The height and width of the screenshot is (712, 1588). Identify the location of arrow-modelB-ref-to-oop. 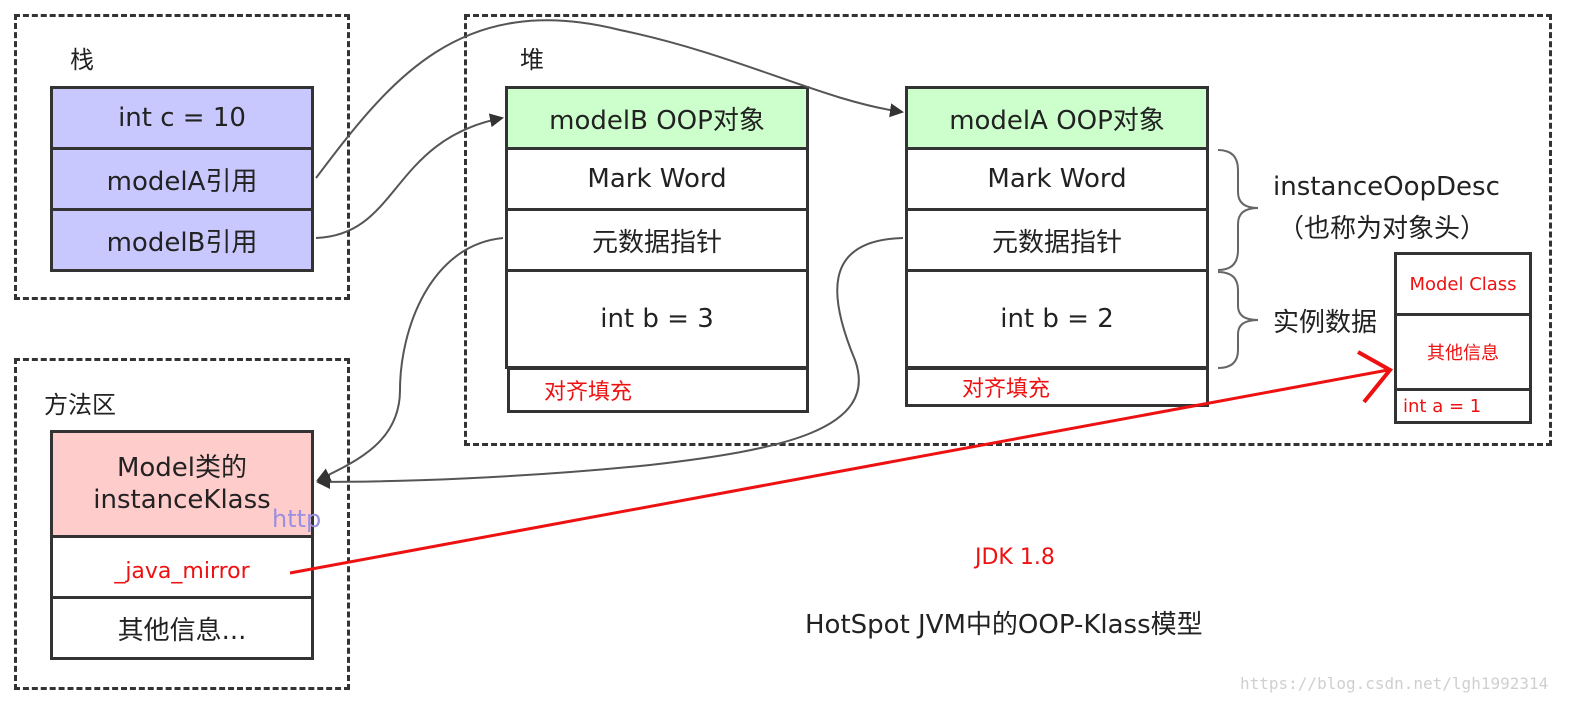
(409, 176).